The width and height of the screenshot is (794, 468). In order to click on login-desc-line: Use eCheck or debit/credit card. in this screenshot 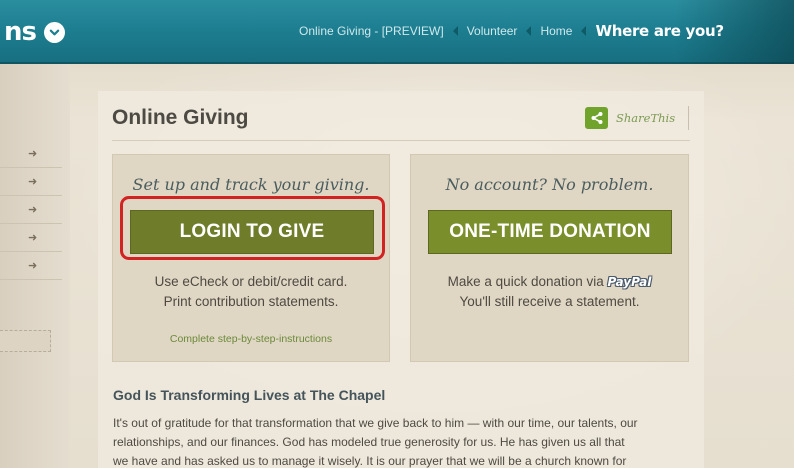, I will do `click(251, 281)`.